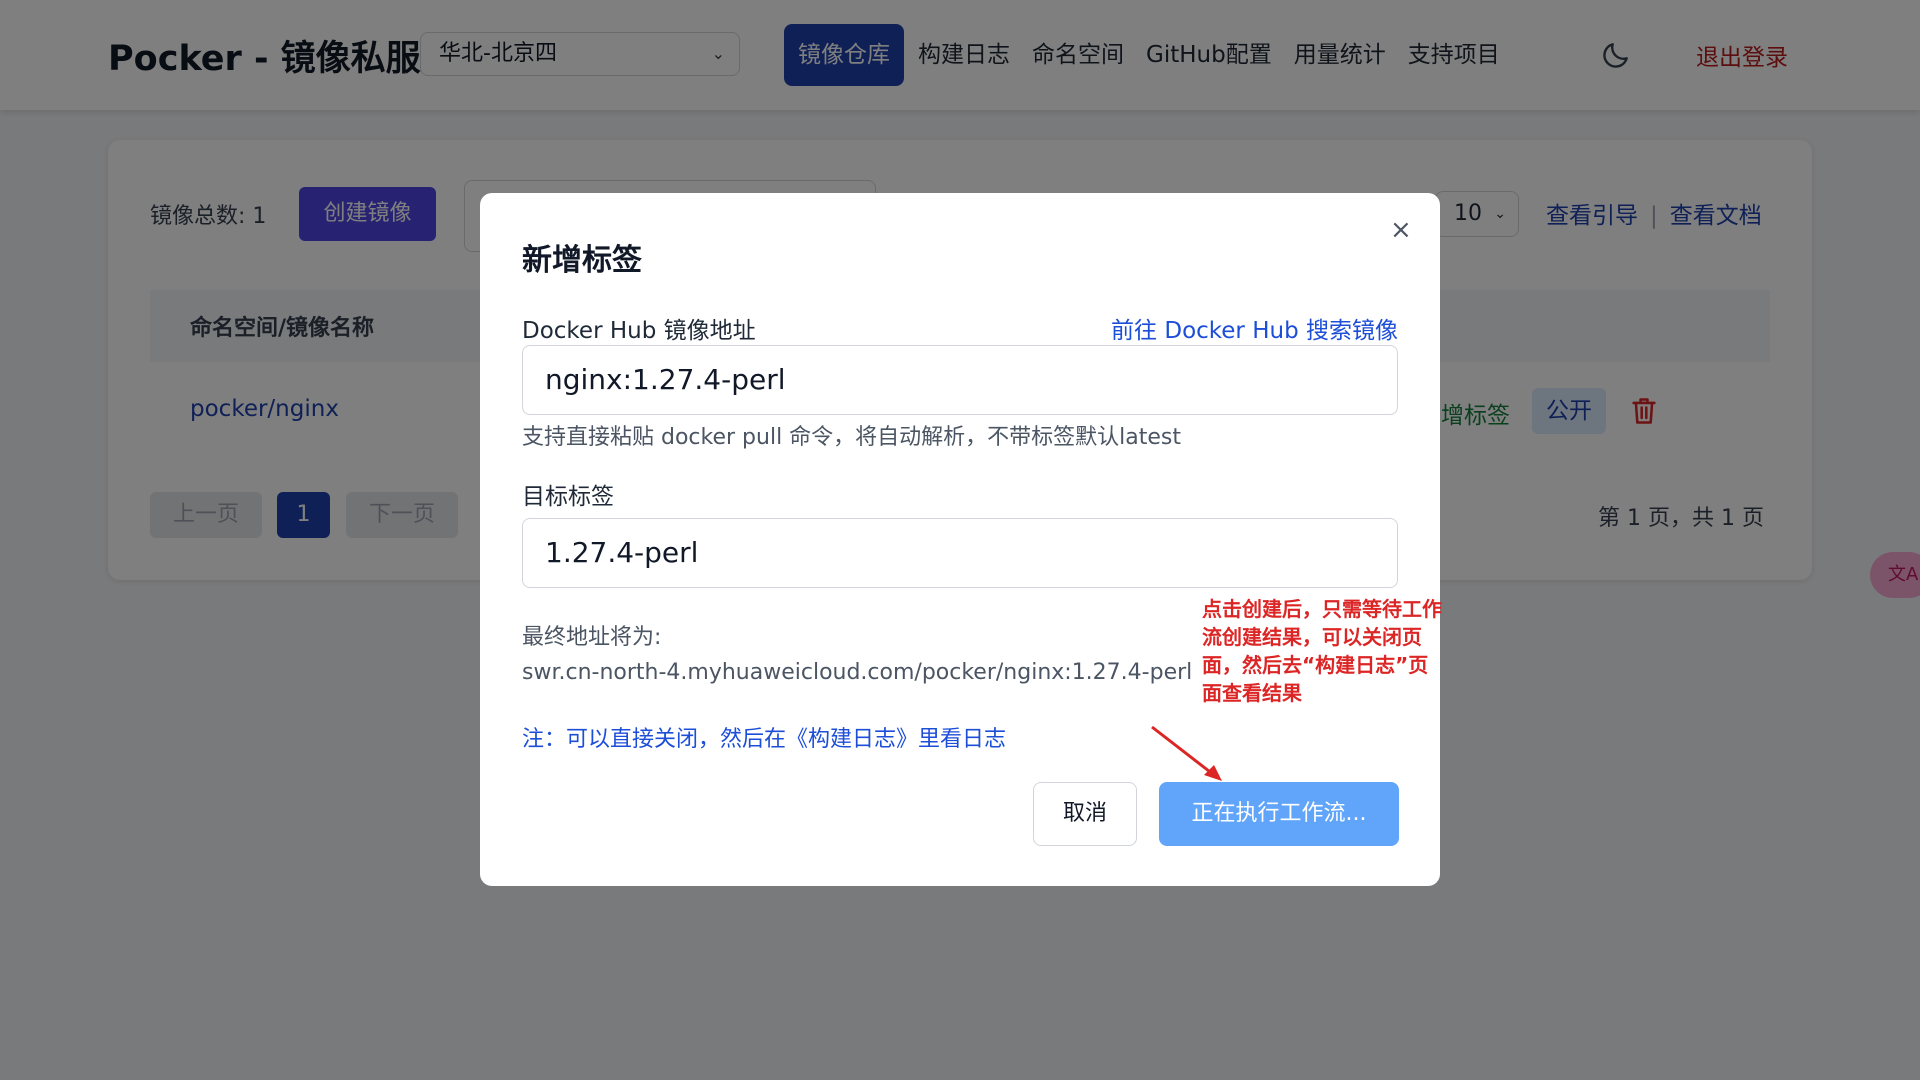 This screenshot has height=1080, width=1920. Describe the element at coordinates (568, 497) in the screenshot. I see `target-tag-label: 目标标签` at that location.